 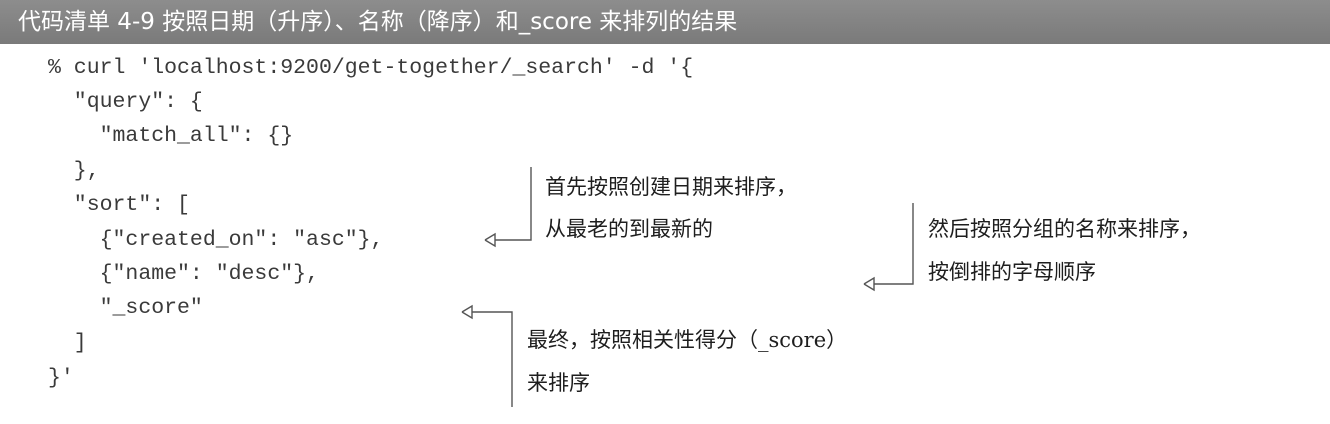 I want to click on annotation-created-on-line-1: 首先按照创建日期来排序，, so click(x=671, y=187).